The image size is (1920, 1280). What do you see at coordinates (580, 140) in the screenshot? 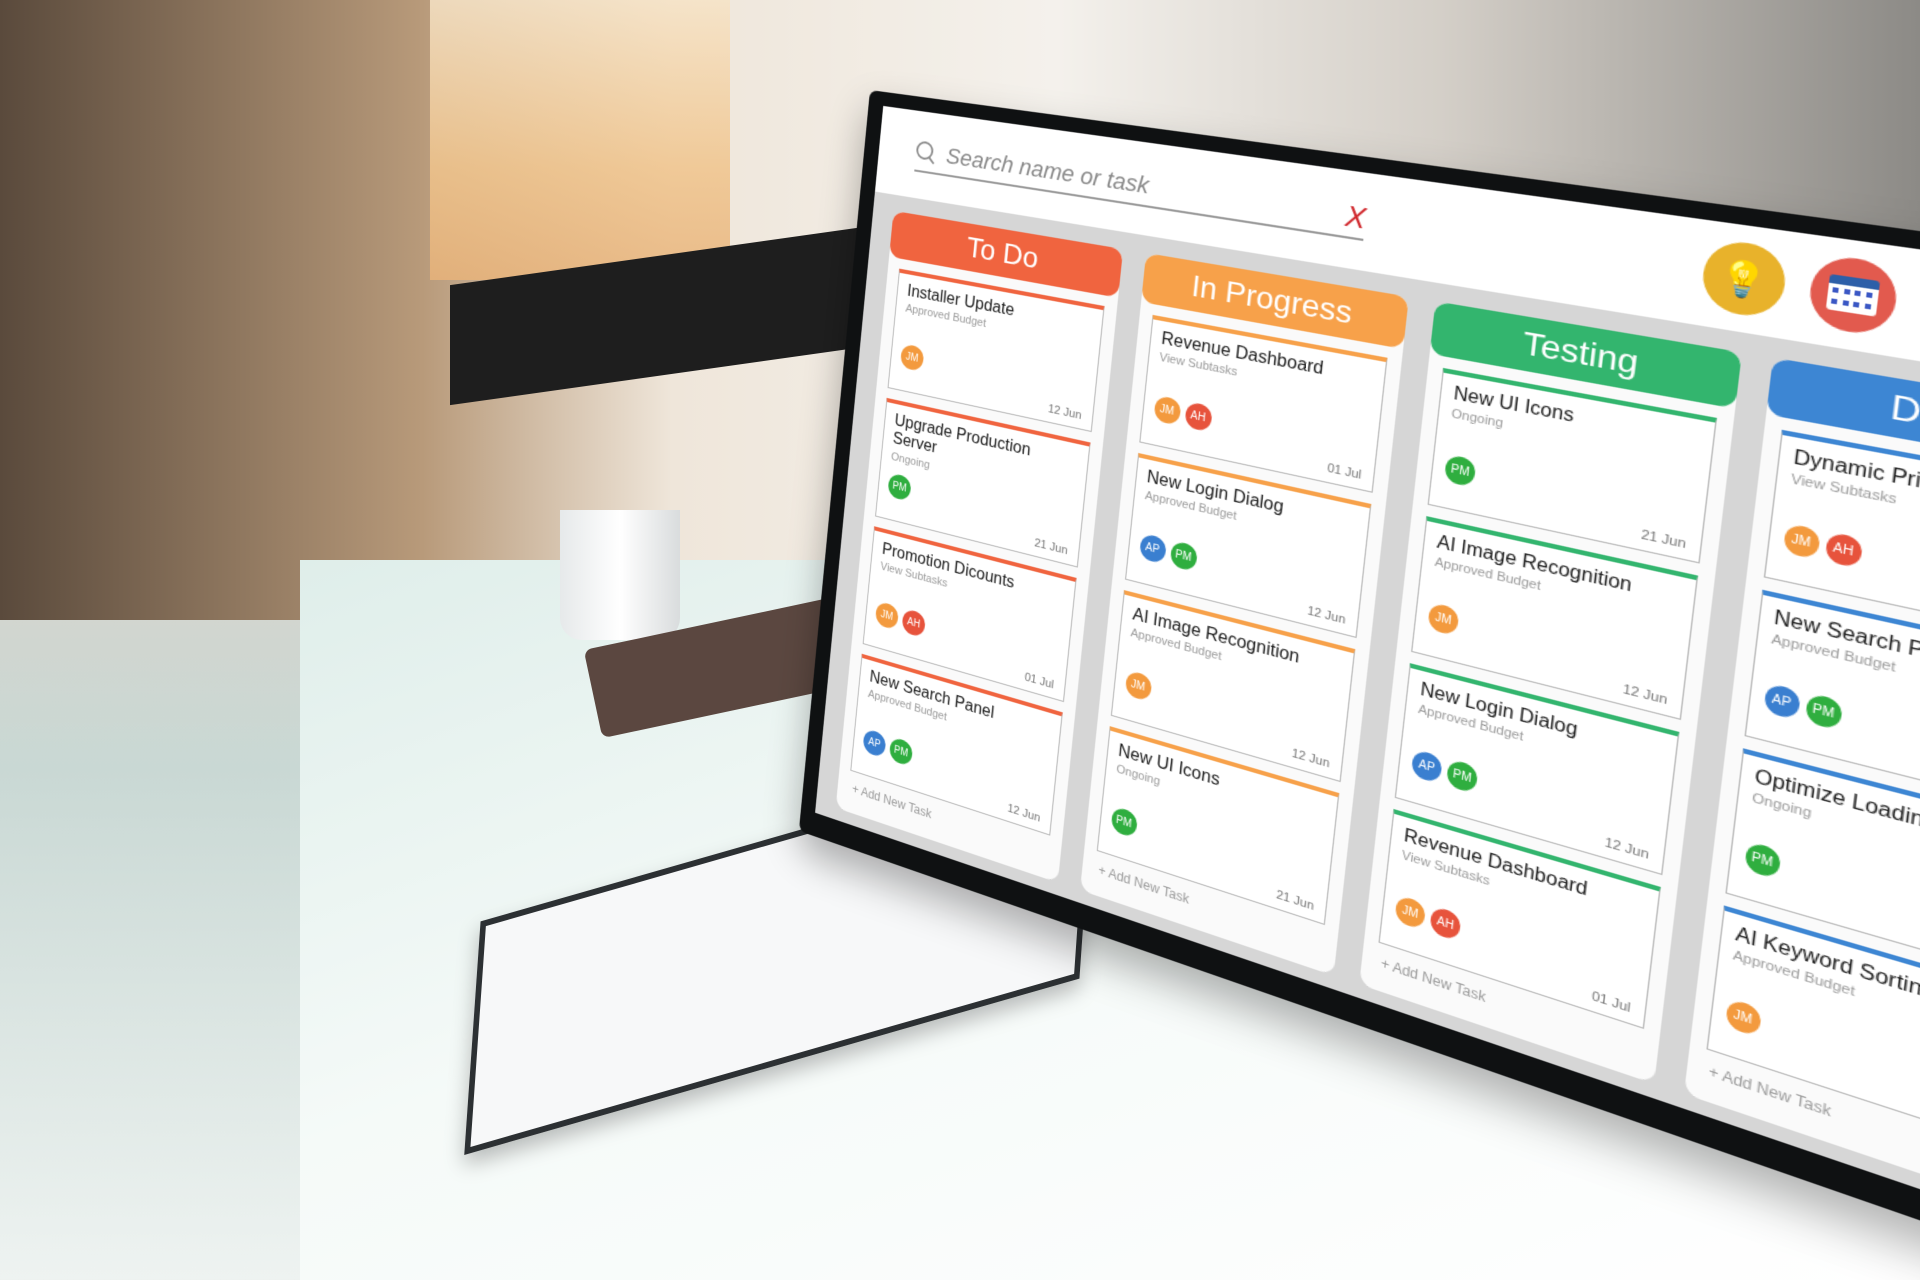
I see `background-window` at bounding box center [580, 140].